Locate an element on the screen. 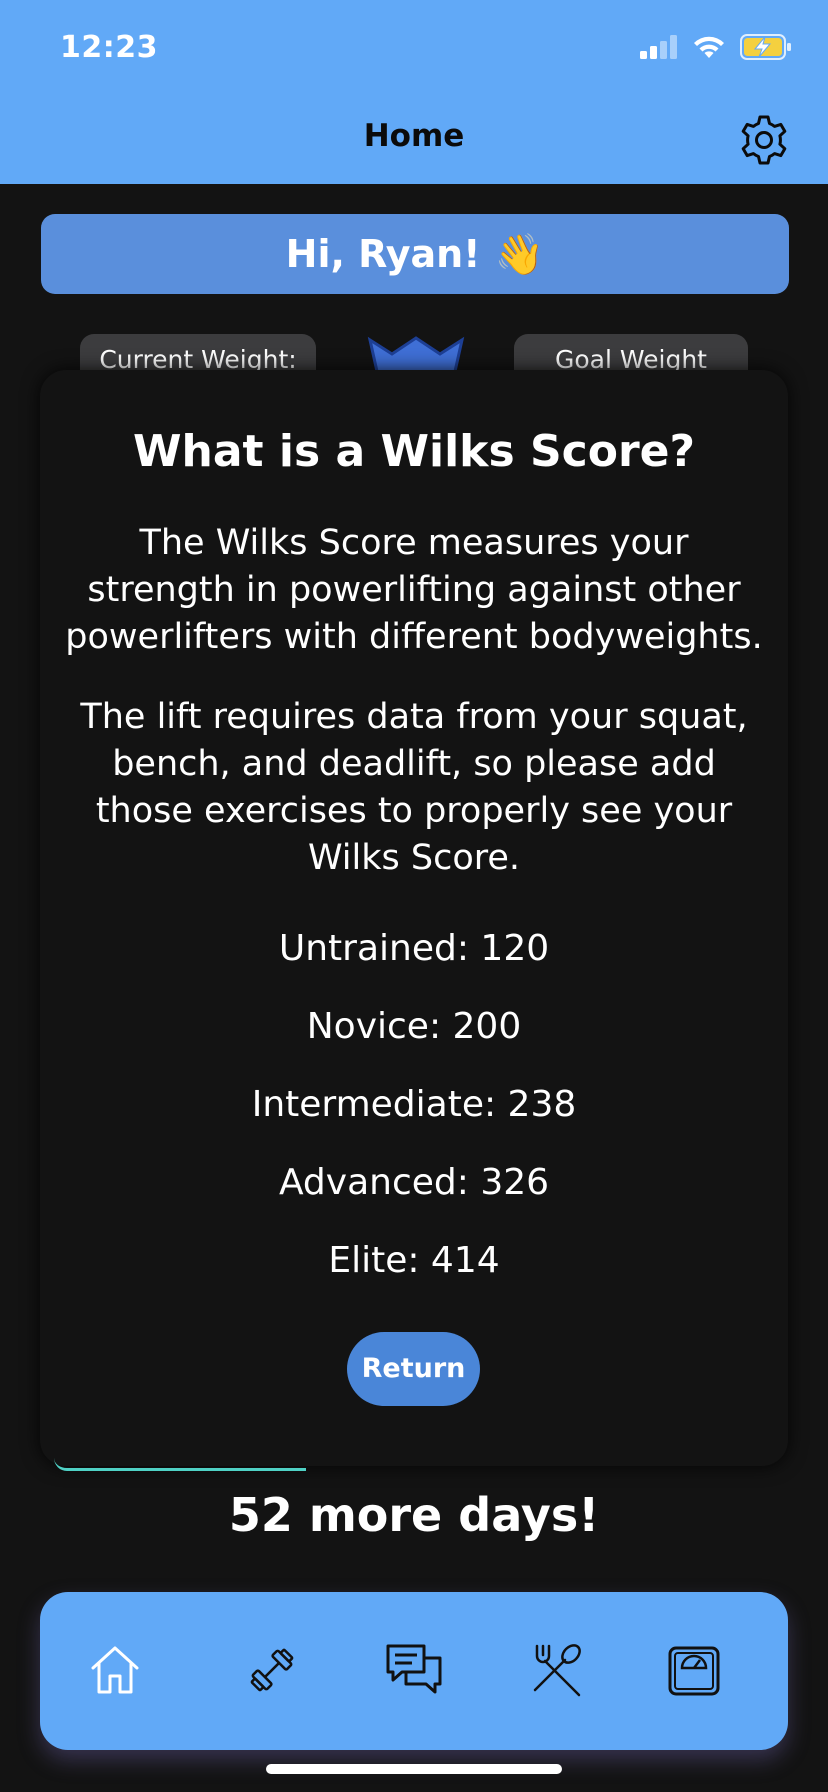  home-indicator is located at coordinates (414, 1769).